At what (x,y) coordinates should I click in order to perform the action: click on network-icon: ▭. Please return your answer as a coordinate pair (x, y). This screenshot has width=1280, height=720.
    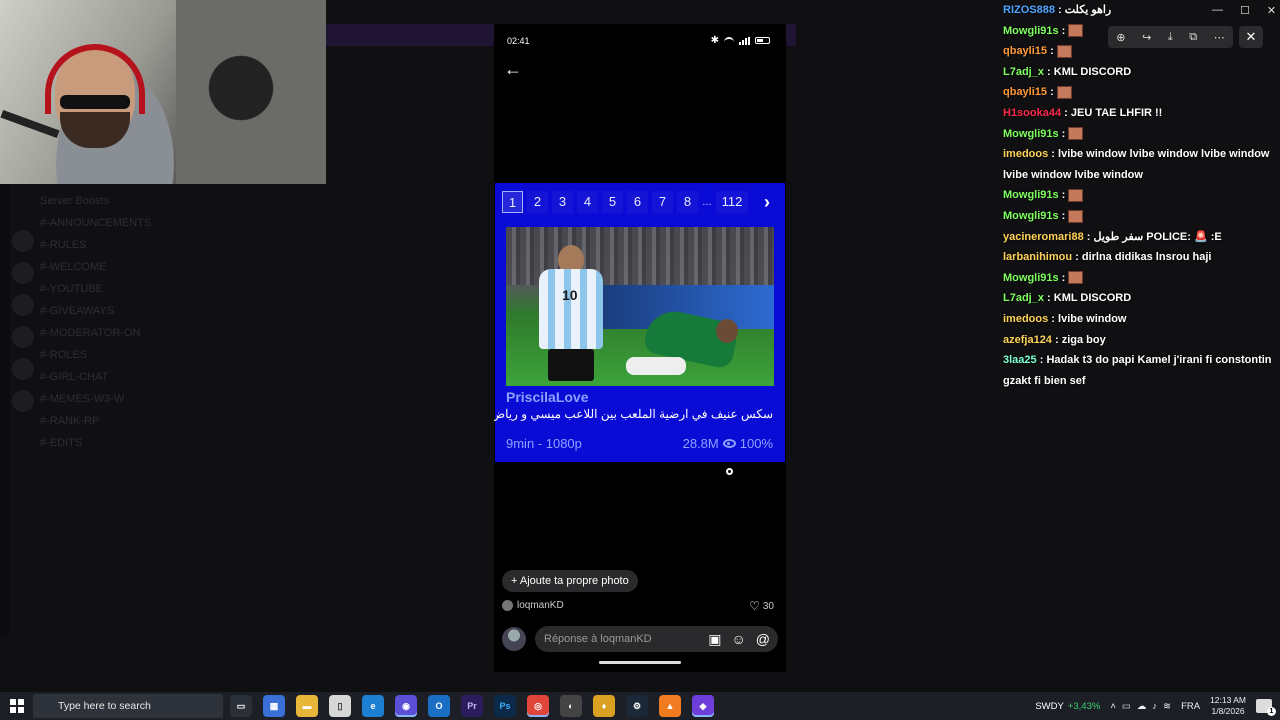
    Looking at the image, I should click on (1126, 706).